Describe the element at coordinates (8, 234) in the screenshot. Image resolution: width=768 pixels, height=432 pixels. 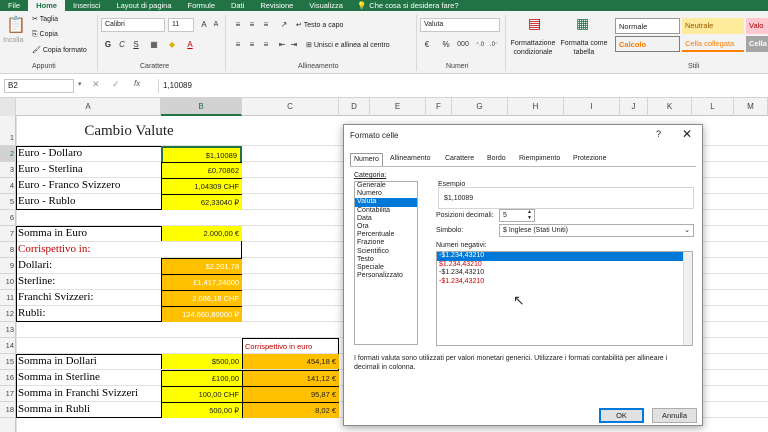
I see `row-header: 7` at that location.